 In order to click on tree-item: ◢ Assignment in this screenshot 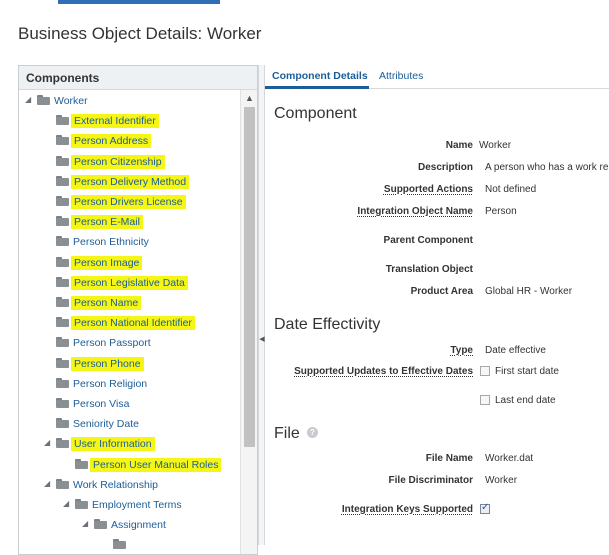, I will do `click(130, 526)`.